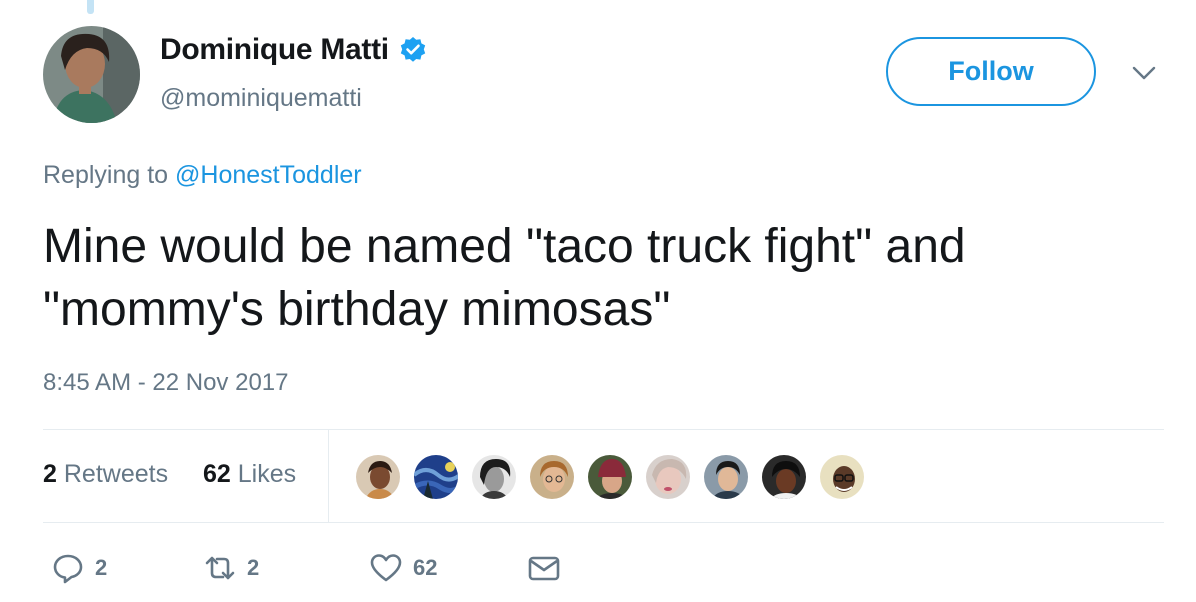 The image size is (1196, 602). What do you see at coordinates (274, 50) in the screenshot?
I see `author-display-name: Dominique Matti` at bounding box center [274, 50].